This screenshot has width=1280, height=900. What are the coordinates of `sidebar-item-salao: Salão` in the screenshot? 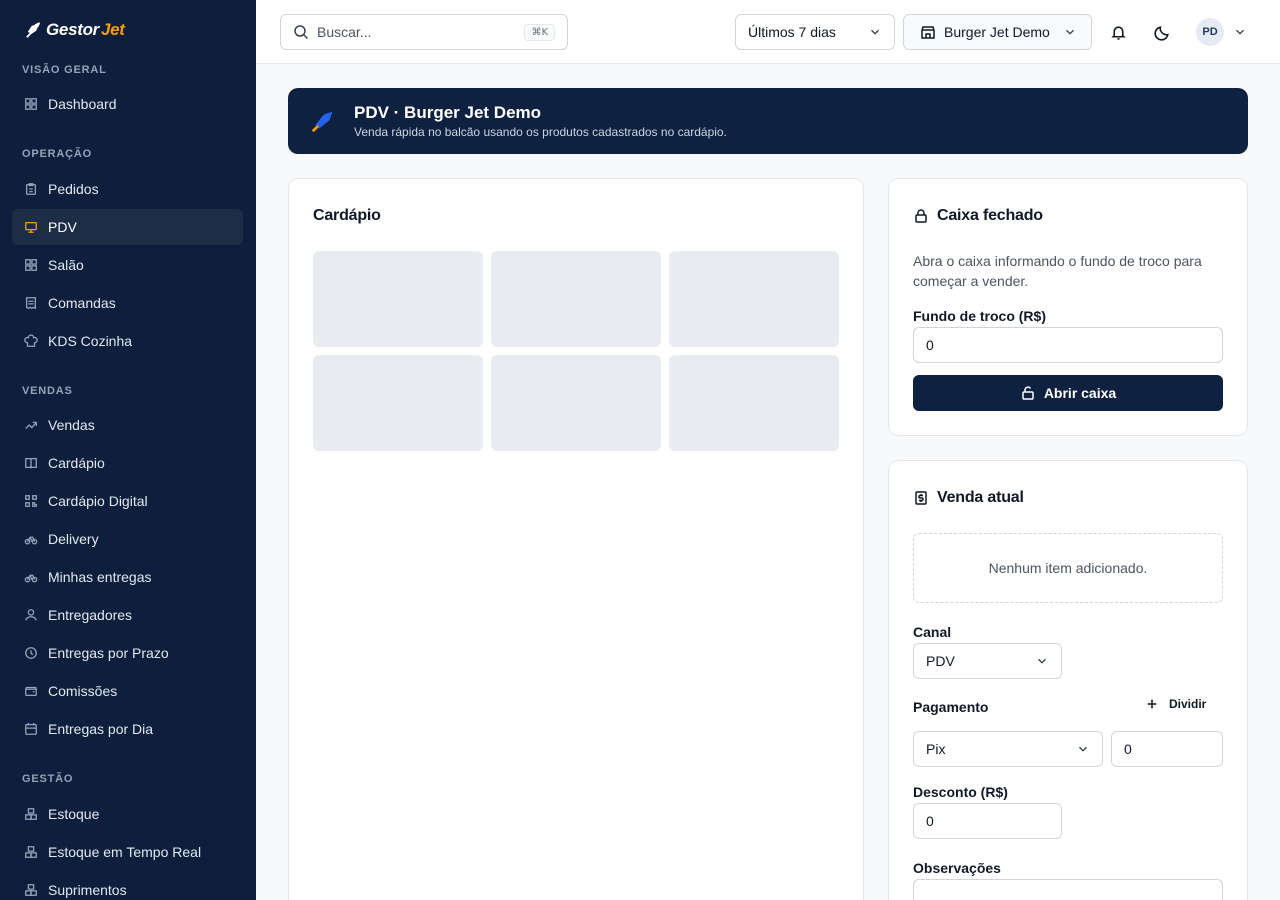 It's located at (127, 265).